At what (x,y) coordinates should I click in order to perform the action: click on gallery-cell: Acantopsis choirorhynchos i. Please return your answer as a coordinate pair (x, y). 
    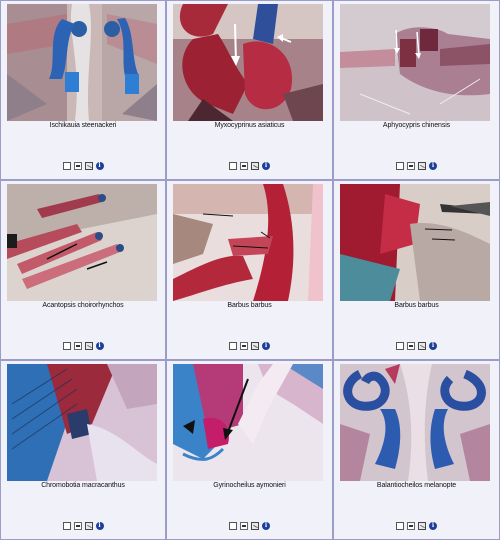
    Looking at the image, I should click on (83, 270).